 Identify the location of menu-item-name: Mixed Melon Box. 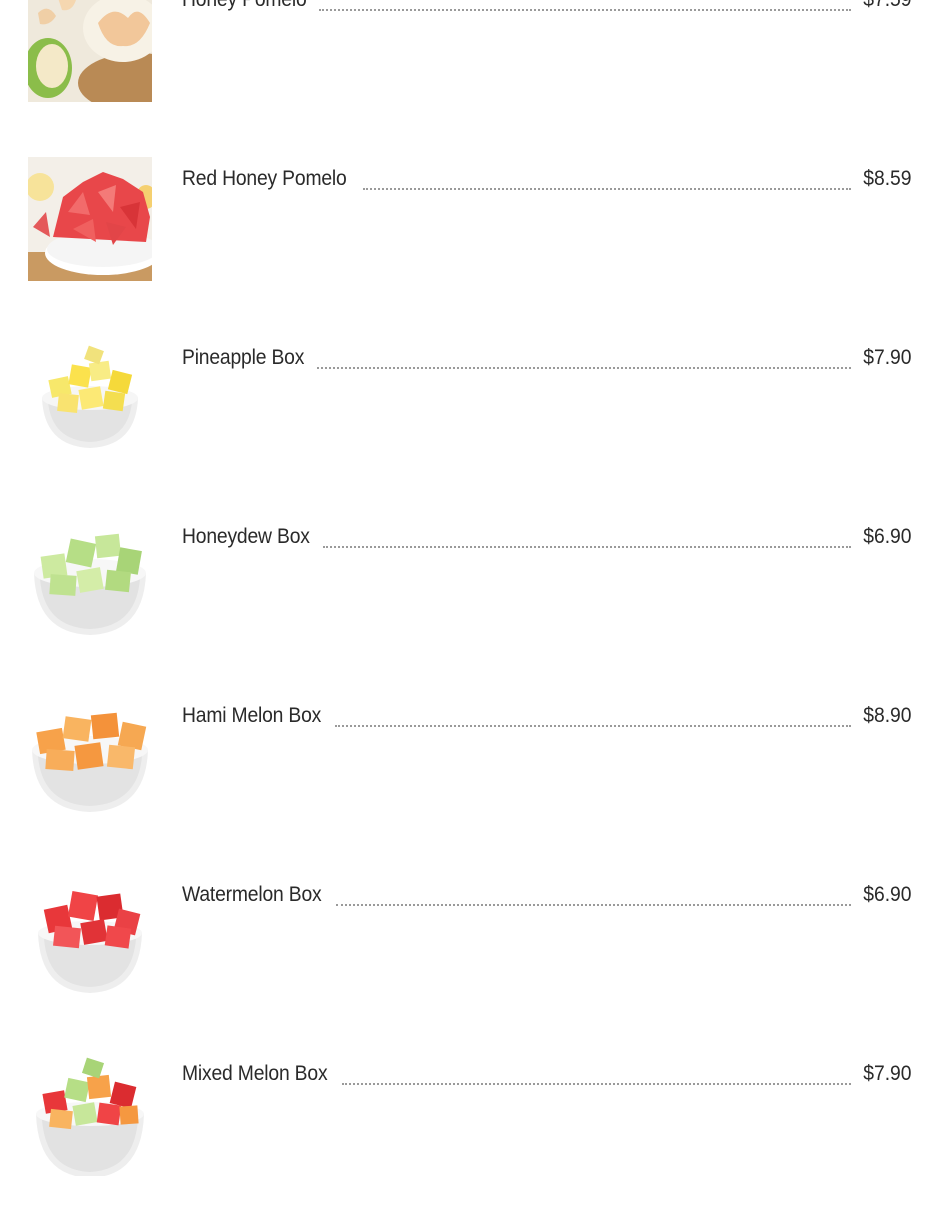
(255, 1073).